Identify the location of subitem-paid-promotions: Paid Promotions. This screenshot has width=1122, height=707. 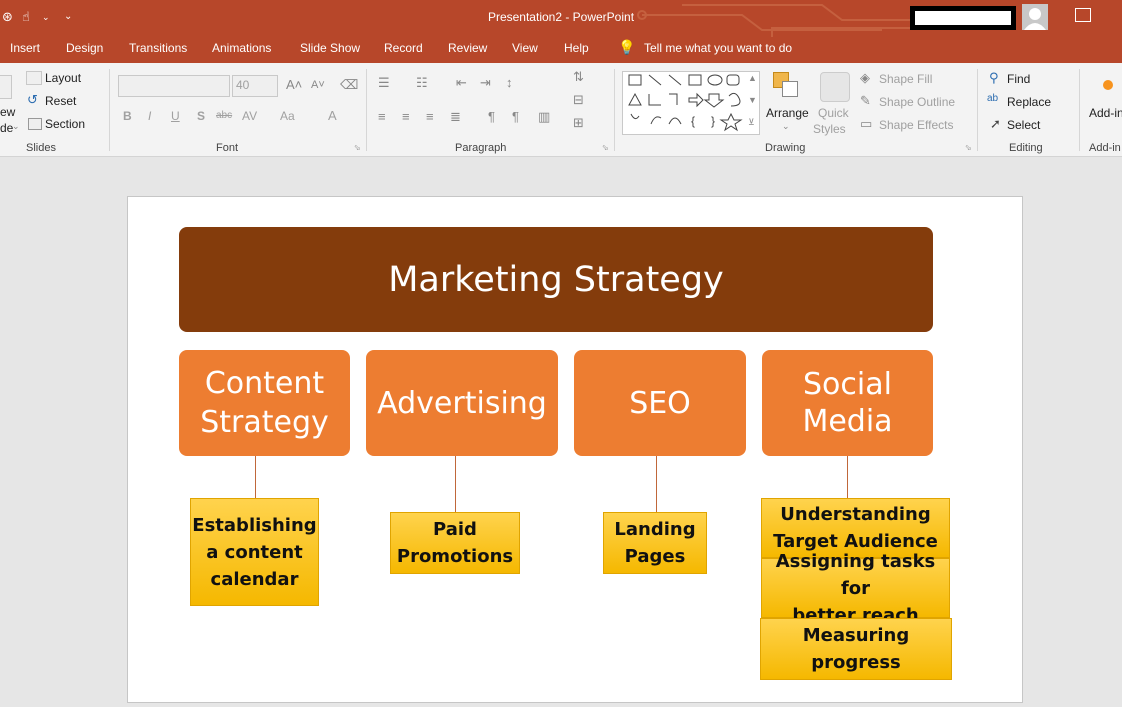
(455, 543).